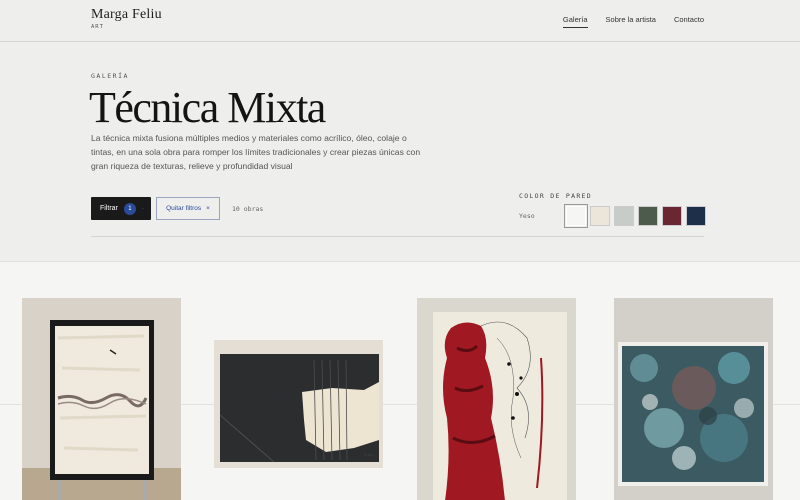 Image resolution: width=800 pixels, height=500 pixels. What do you see at coordinates (600, 216) in the screenshot?
I see `swatch-crema` at bounding box center [600, 216].